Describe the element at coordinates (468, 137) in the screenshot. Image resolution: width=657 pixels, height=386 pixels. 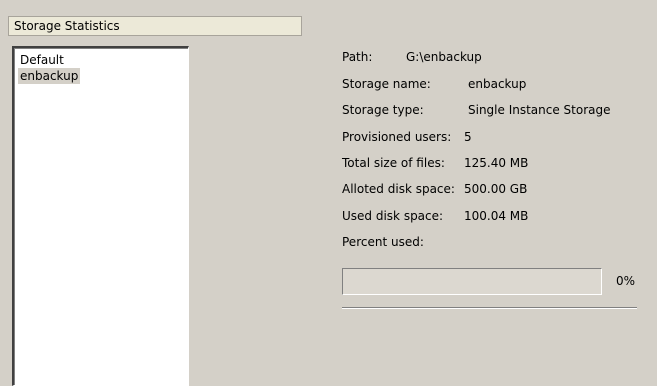
I see `provisioned-users-value: 5` at that location.